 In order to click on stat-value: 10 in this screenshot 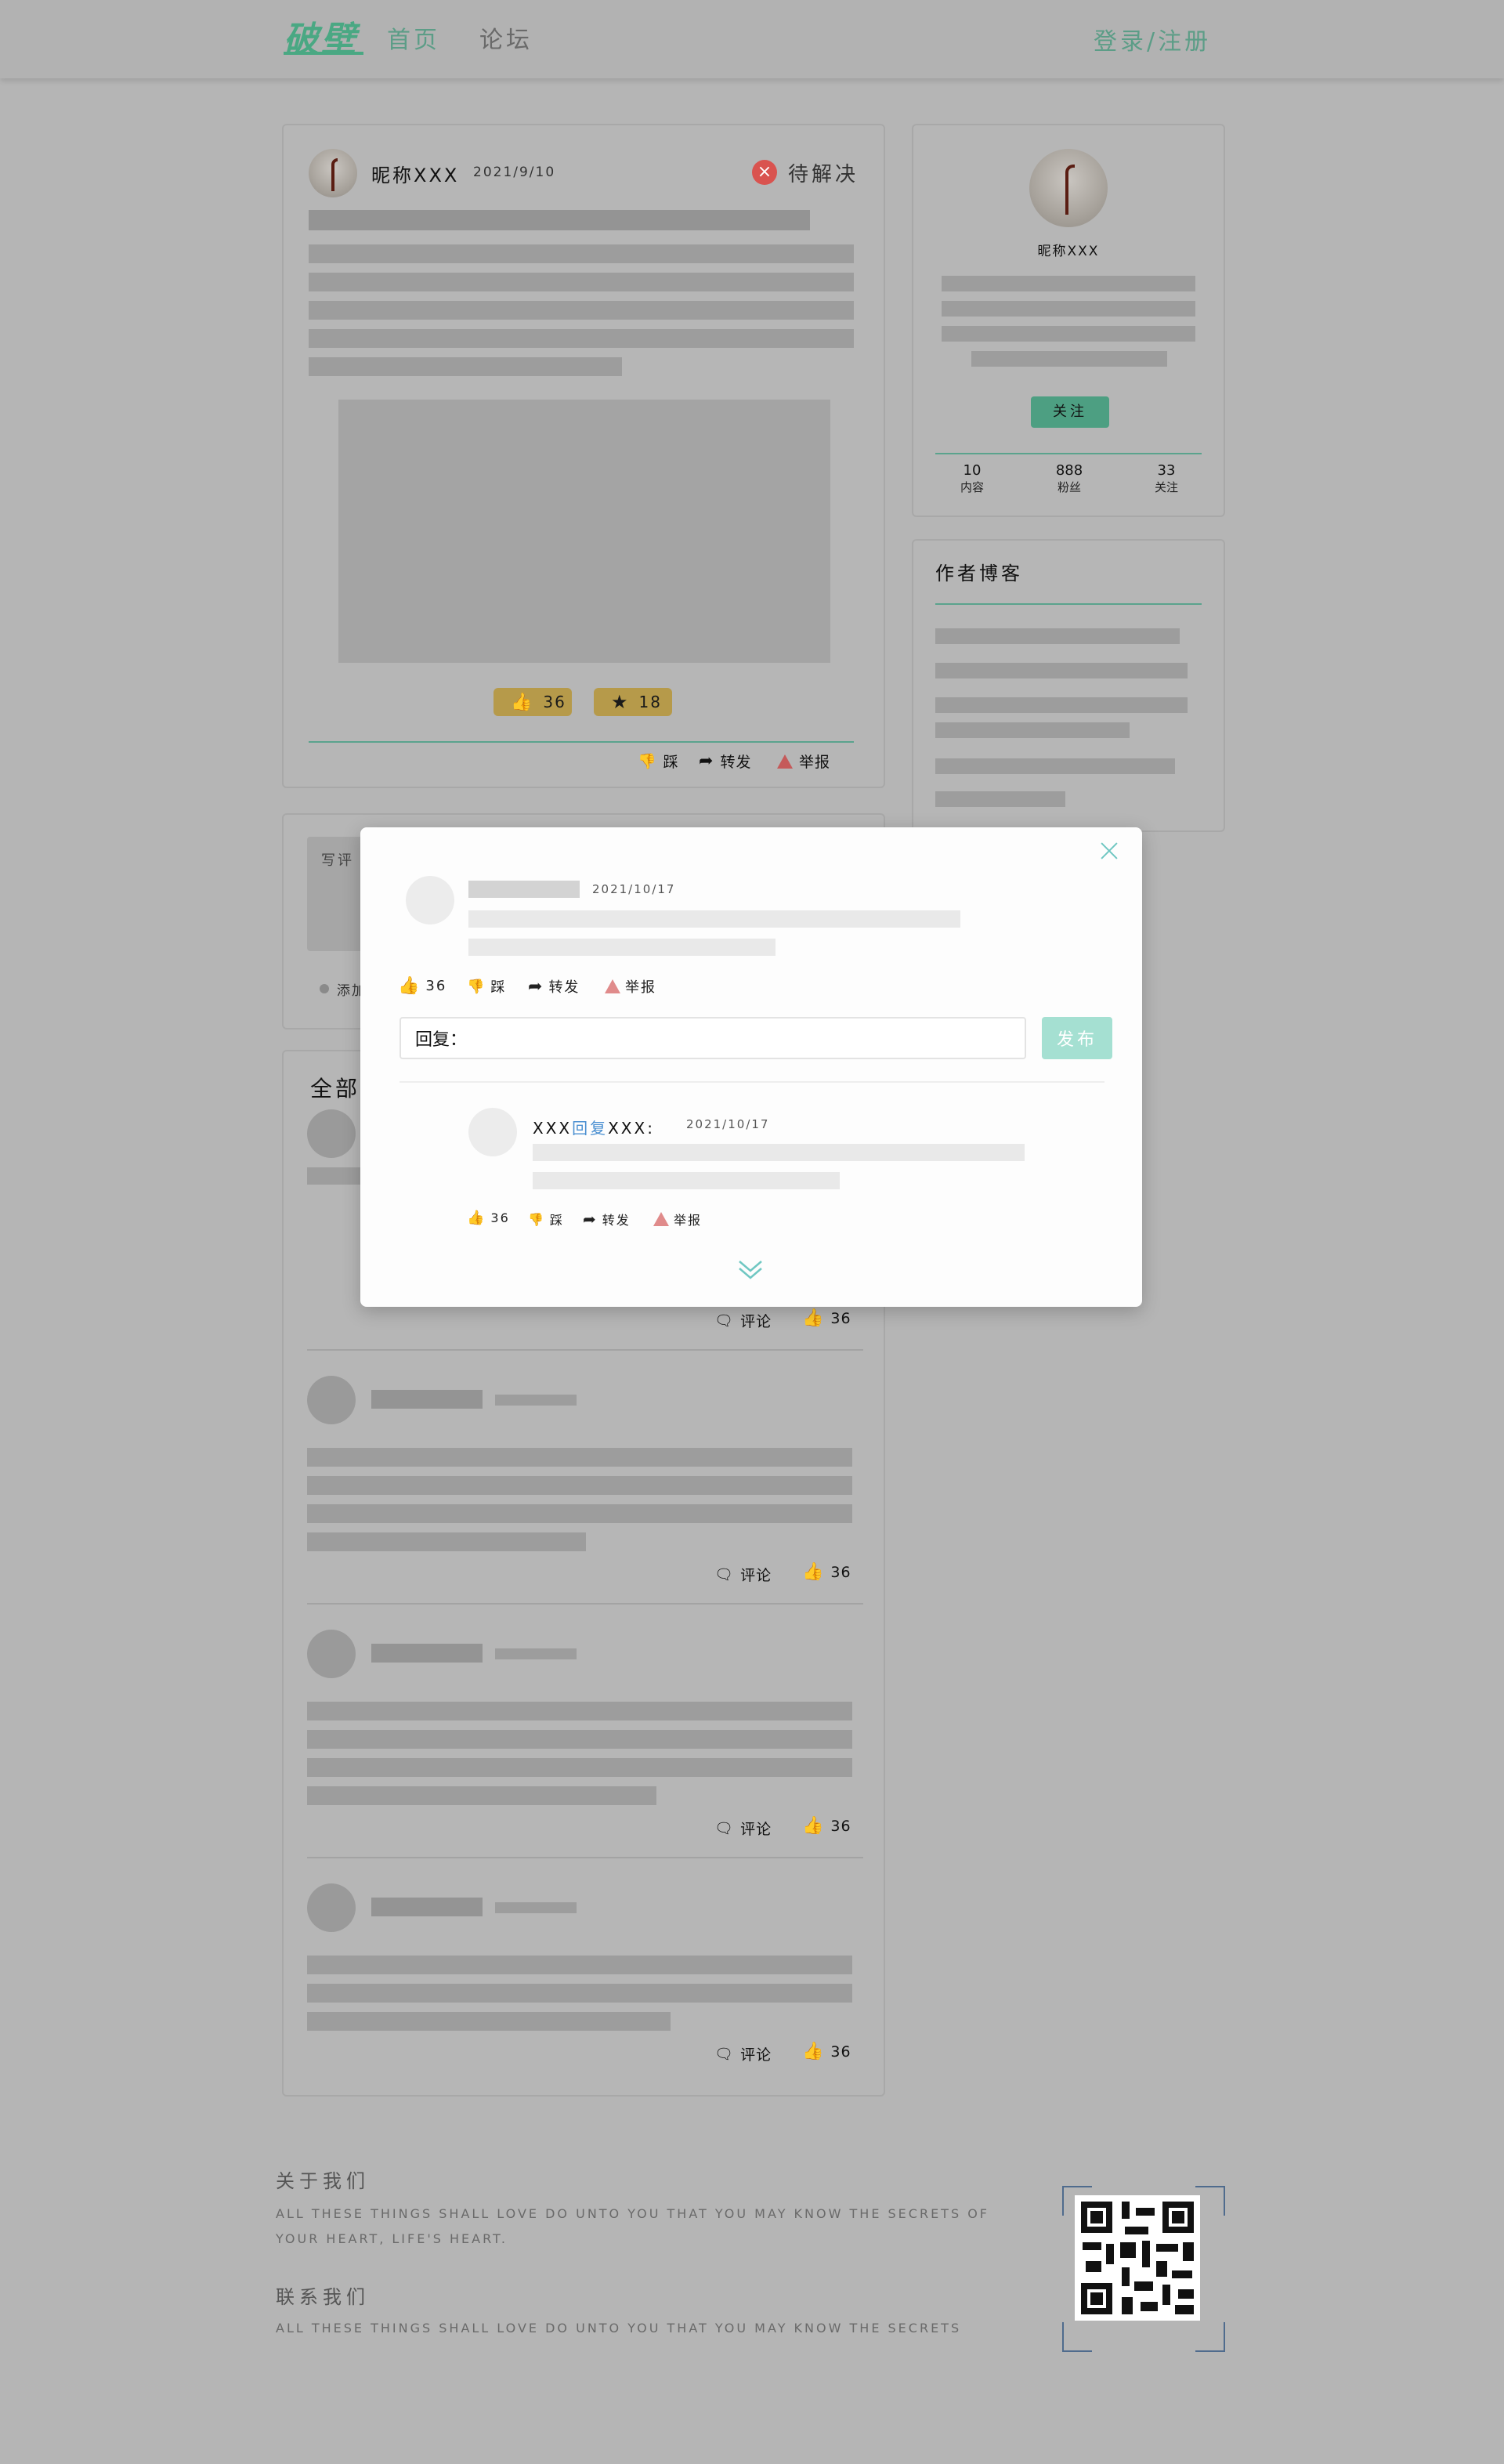, I will do `click(973, 470)`.